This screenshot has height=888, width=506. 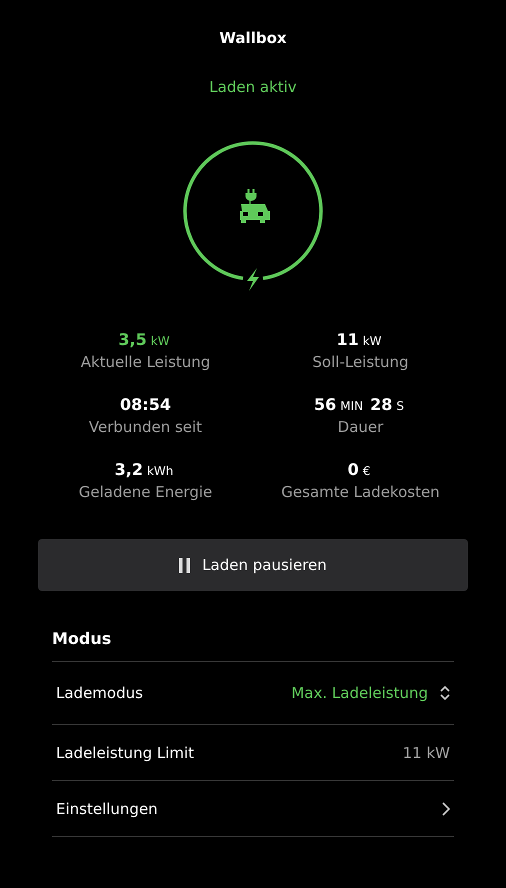 I want to click on setting-value: Max. Ladeleistung, so click(x=359, y=693).